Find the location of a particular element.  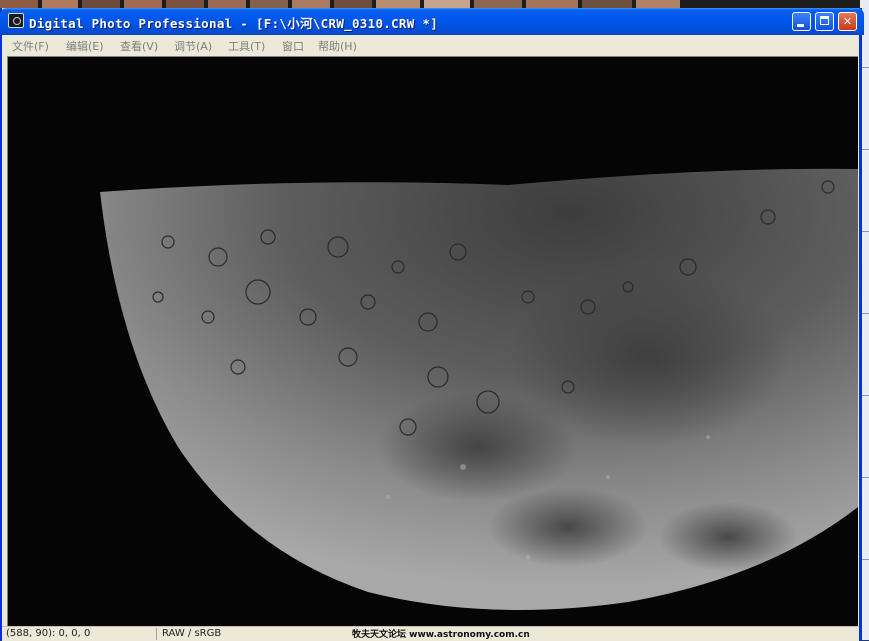

watermark-text: 牧夫天文论坛 www.astronomy.com.cn is located at coordinates (441, 635).